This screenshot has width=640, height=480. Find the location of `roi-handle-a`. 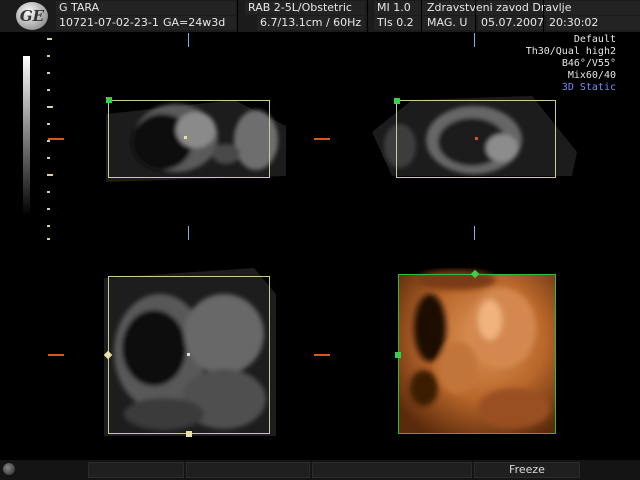

roi-handle-a is located at coordinates (109, 100).